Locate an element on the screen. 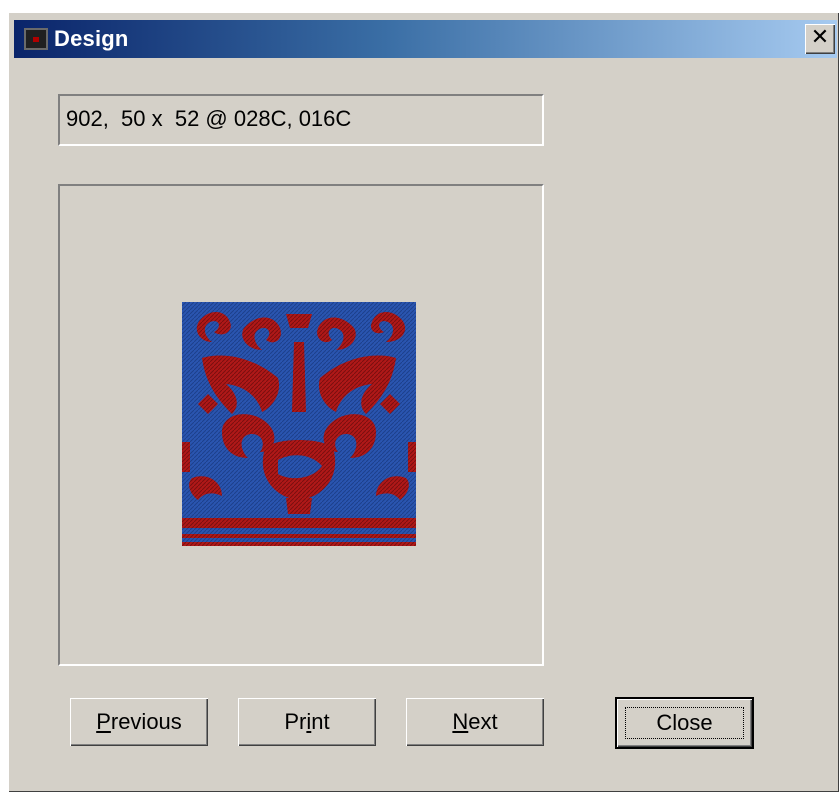 The height and width of the screenshot is (793, 839). design-preview-image is located at coordinates (299, 424).